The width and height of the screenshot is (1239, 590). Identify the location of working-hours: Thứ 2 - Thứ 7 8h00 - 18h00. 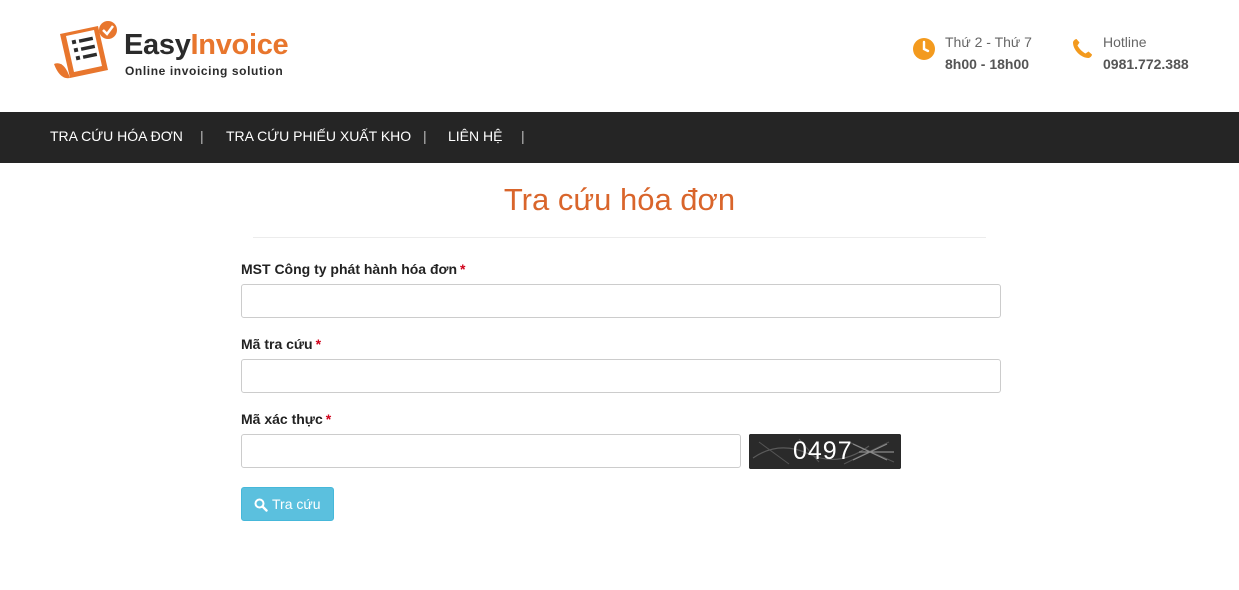
(987, 56).